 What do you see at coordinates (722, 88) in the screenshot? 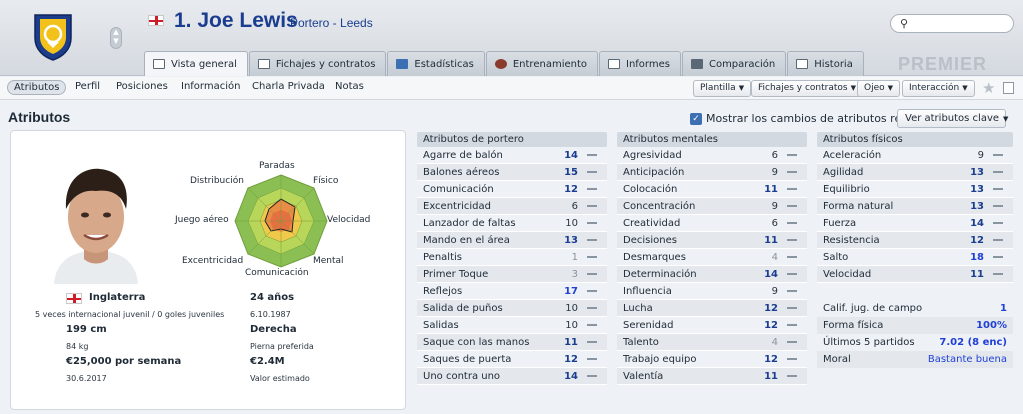
I see `squad-dropdown: Plantilla ▼` at bounding box center [722, 88].